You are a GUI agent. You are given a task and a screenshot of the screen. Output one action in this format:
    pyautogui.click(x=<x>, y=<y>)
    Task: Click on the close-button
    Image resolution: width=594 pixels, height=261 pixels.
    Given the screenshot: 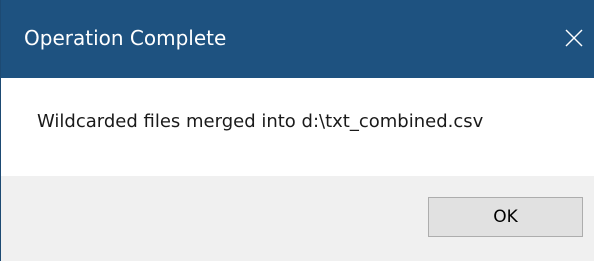 What is the action you would take?
    pyautogui.click(x=569, y=39)
    